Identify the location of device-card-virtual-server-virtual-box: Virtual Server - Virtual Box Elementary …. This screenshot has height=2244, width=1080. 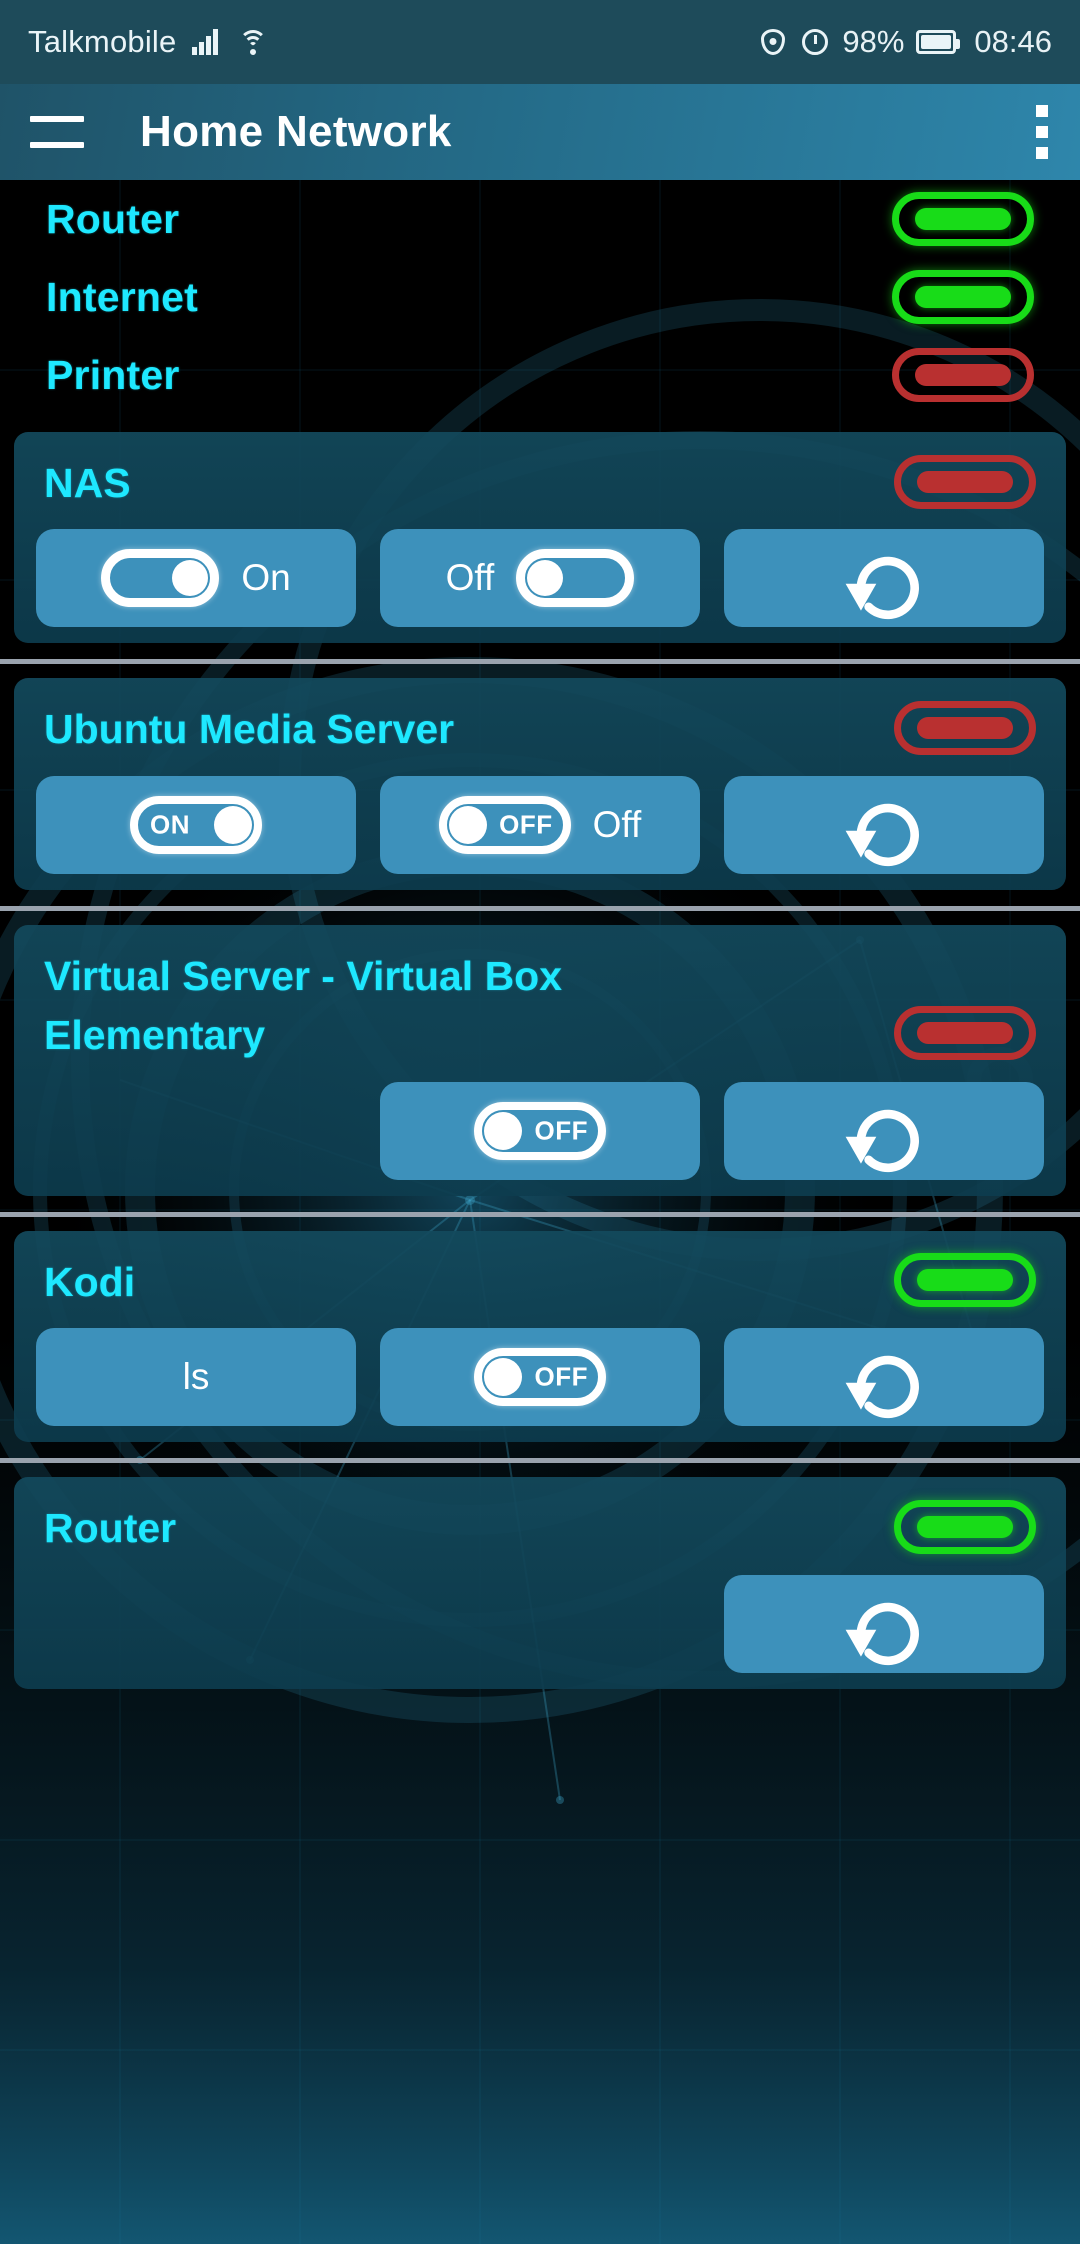
(540, 1060).